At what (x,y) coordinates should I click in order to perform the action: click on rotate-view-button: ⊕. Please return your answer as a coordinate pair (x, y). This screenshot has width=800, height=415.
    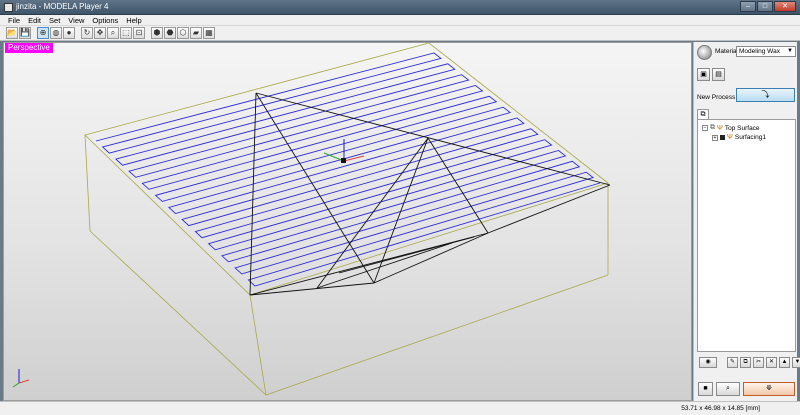
    Looking at the image, I should click on (43, 33).